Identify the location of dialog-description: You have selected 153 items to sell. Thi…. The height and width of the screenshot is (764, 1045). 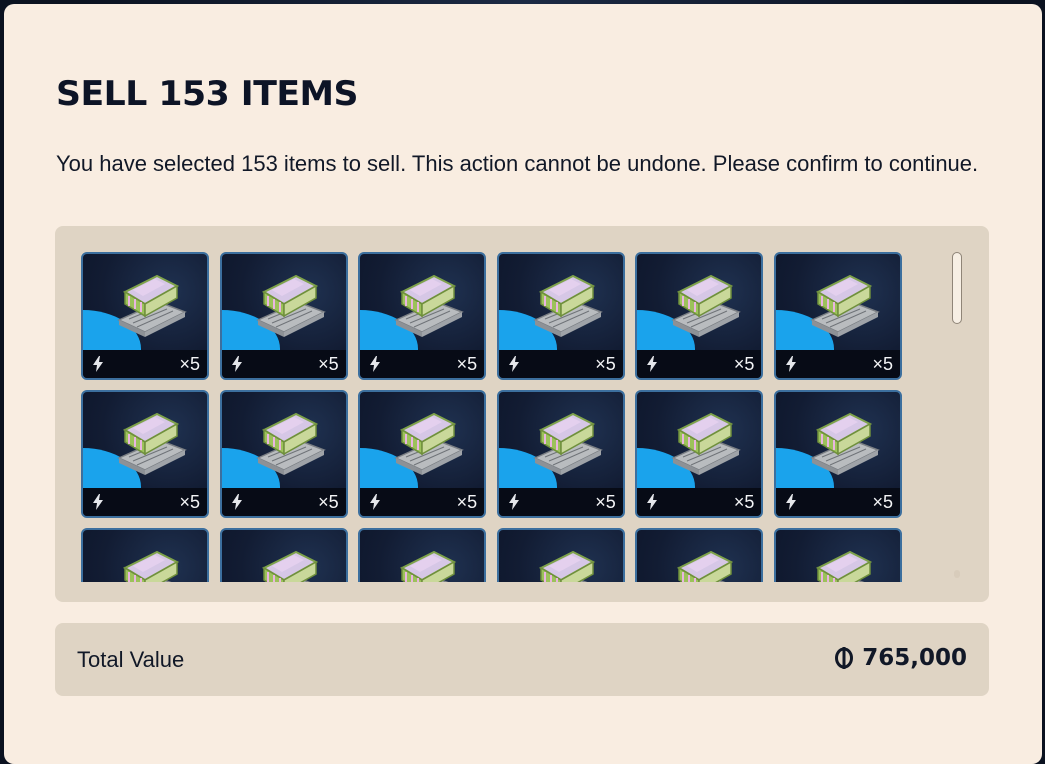
(517, 163).